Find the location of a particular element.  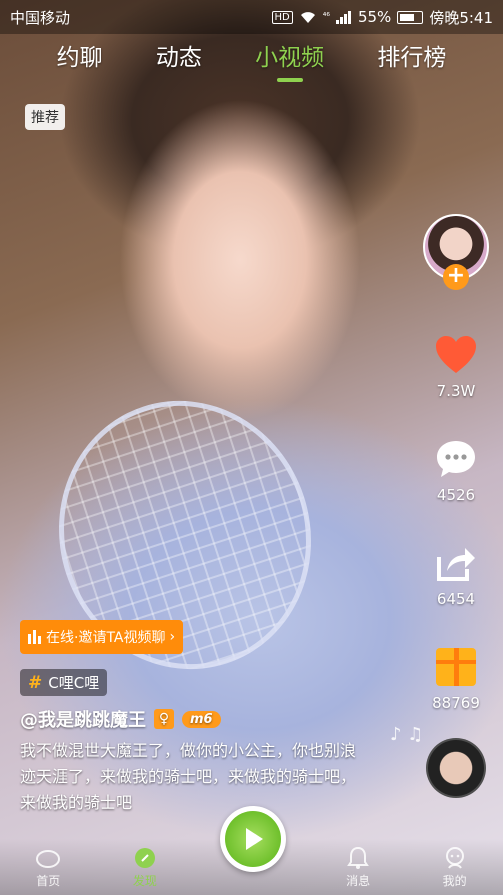

author-line: @我是跳跳魔王 ♀ m6 is located at coordinates (120, 719).